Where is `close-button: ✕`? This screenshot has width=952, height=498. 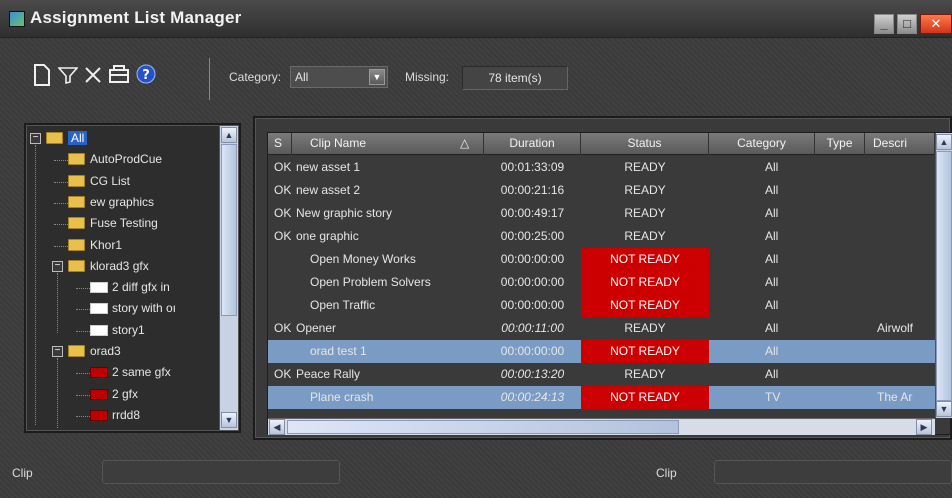
close-button: ✕ is located at coordinates (936, 24).